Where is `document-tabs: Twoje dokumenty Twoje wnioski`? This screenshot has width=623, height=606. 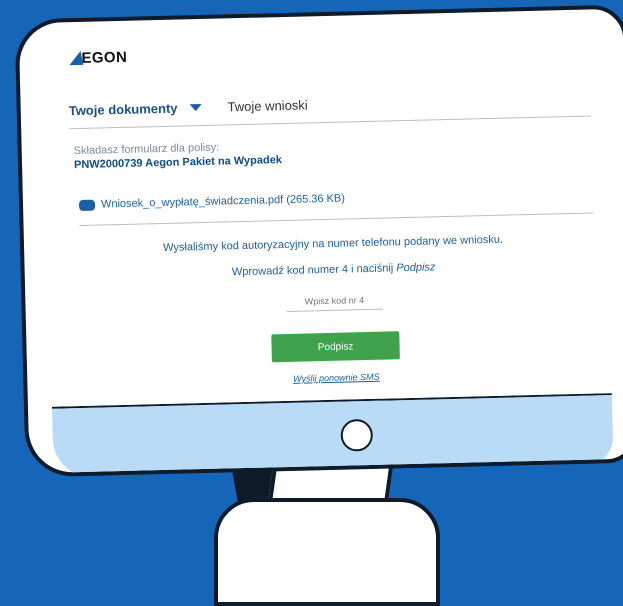 document-tabs: Twoje dokumenty Twoje wnioski is located at coordinates (330, 107).